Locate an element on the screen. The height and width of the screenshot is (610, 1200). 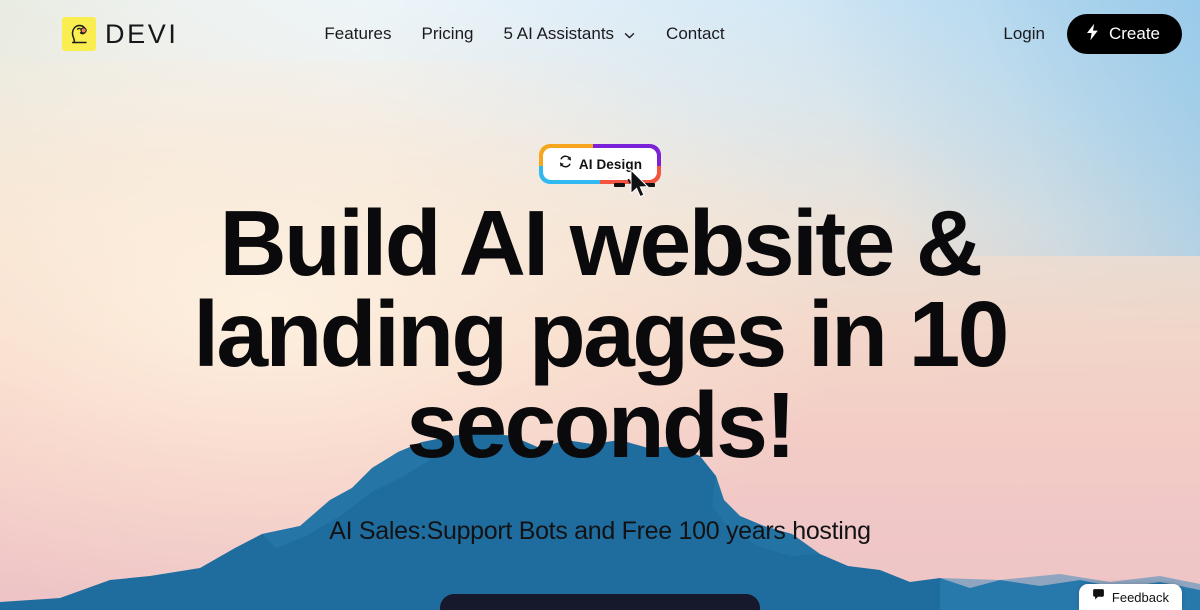
feedback-label: Feedback is located at coordinates (1140, 597).